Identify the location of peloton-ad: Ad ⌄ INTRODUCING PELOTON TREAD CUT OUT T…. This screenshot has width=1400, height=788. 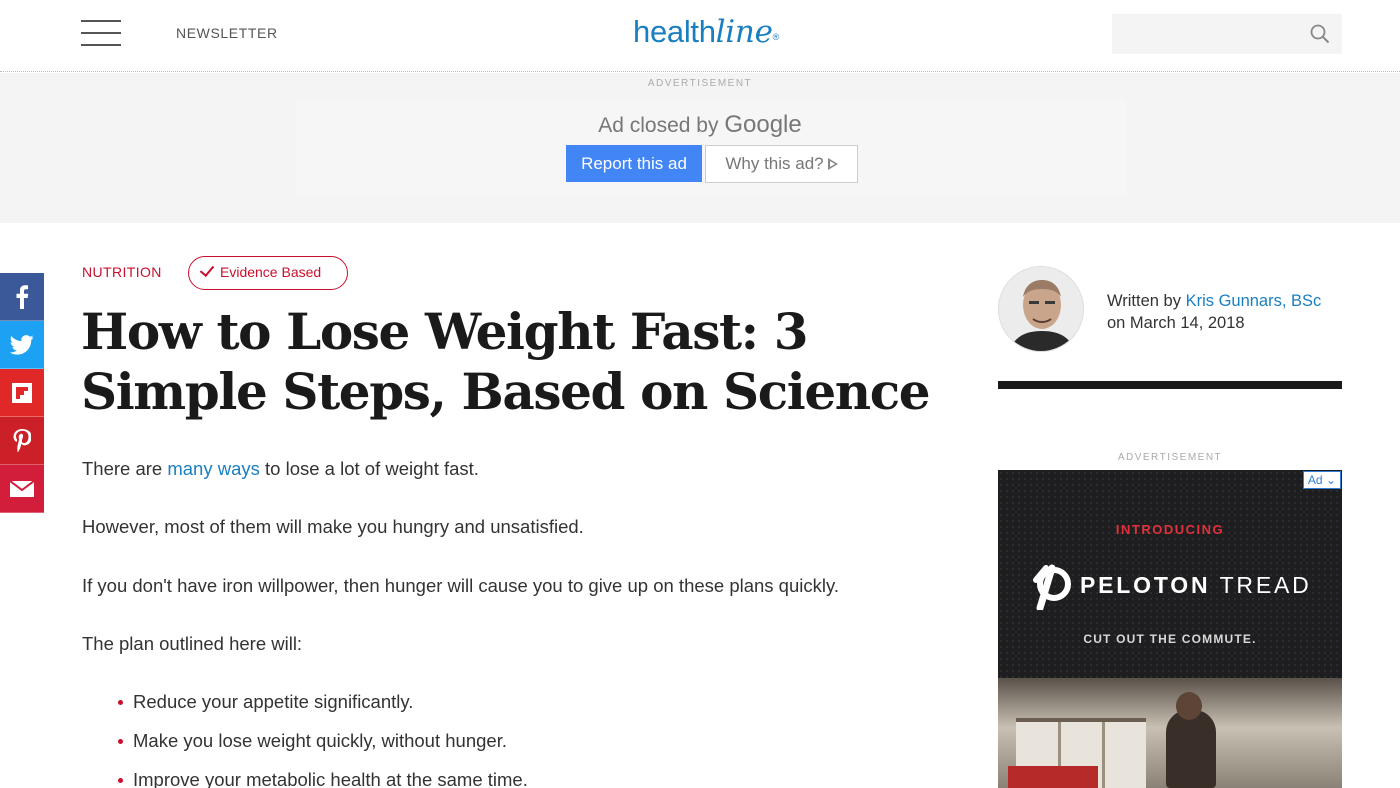
(1170, 629).